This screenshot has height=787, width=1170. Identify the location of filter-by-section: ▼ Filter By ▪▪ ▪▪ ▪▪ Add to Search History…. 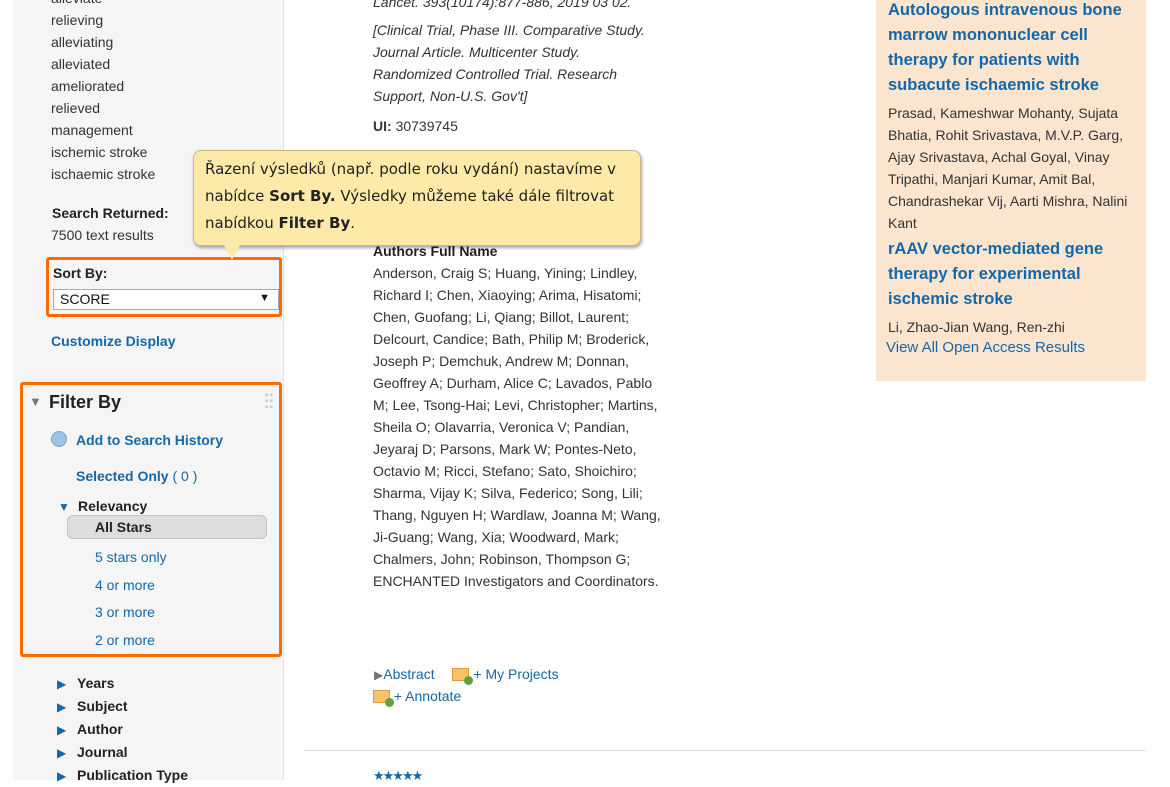
(151, 519).